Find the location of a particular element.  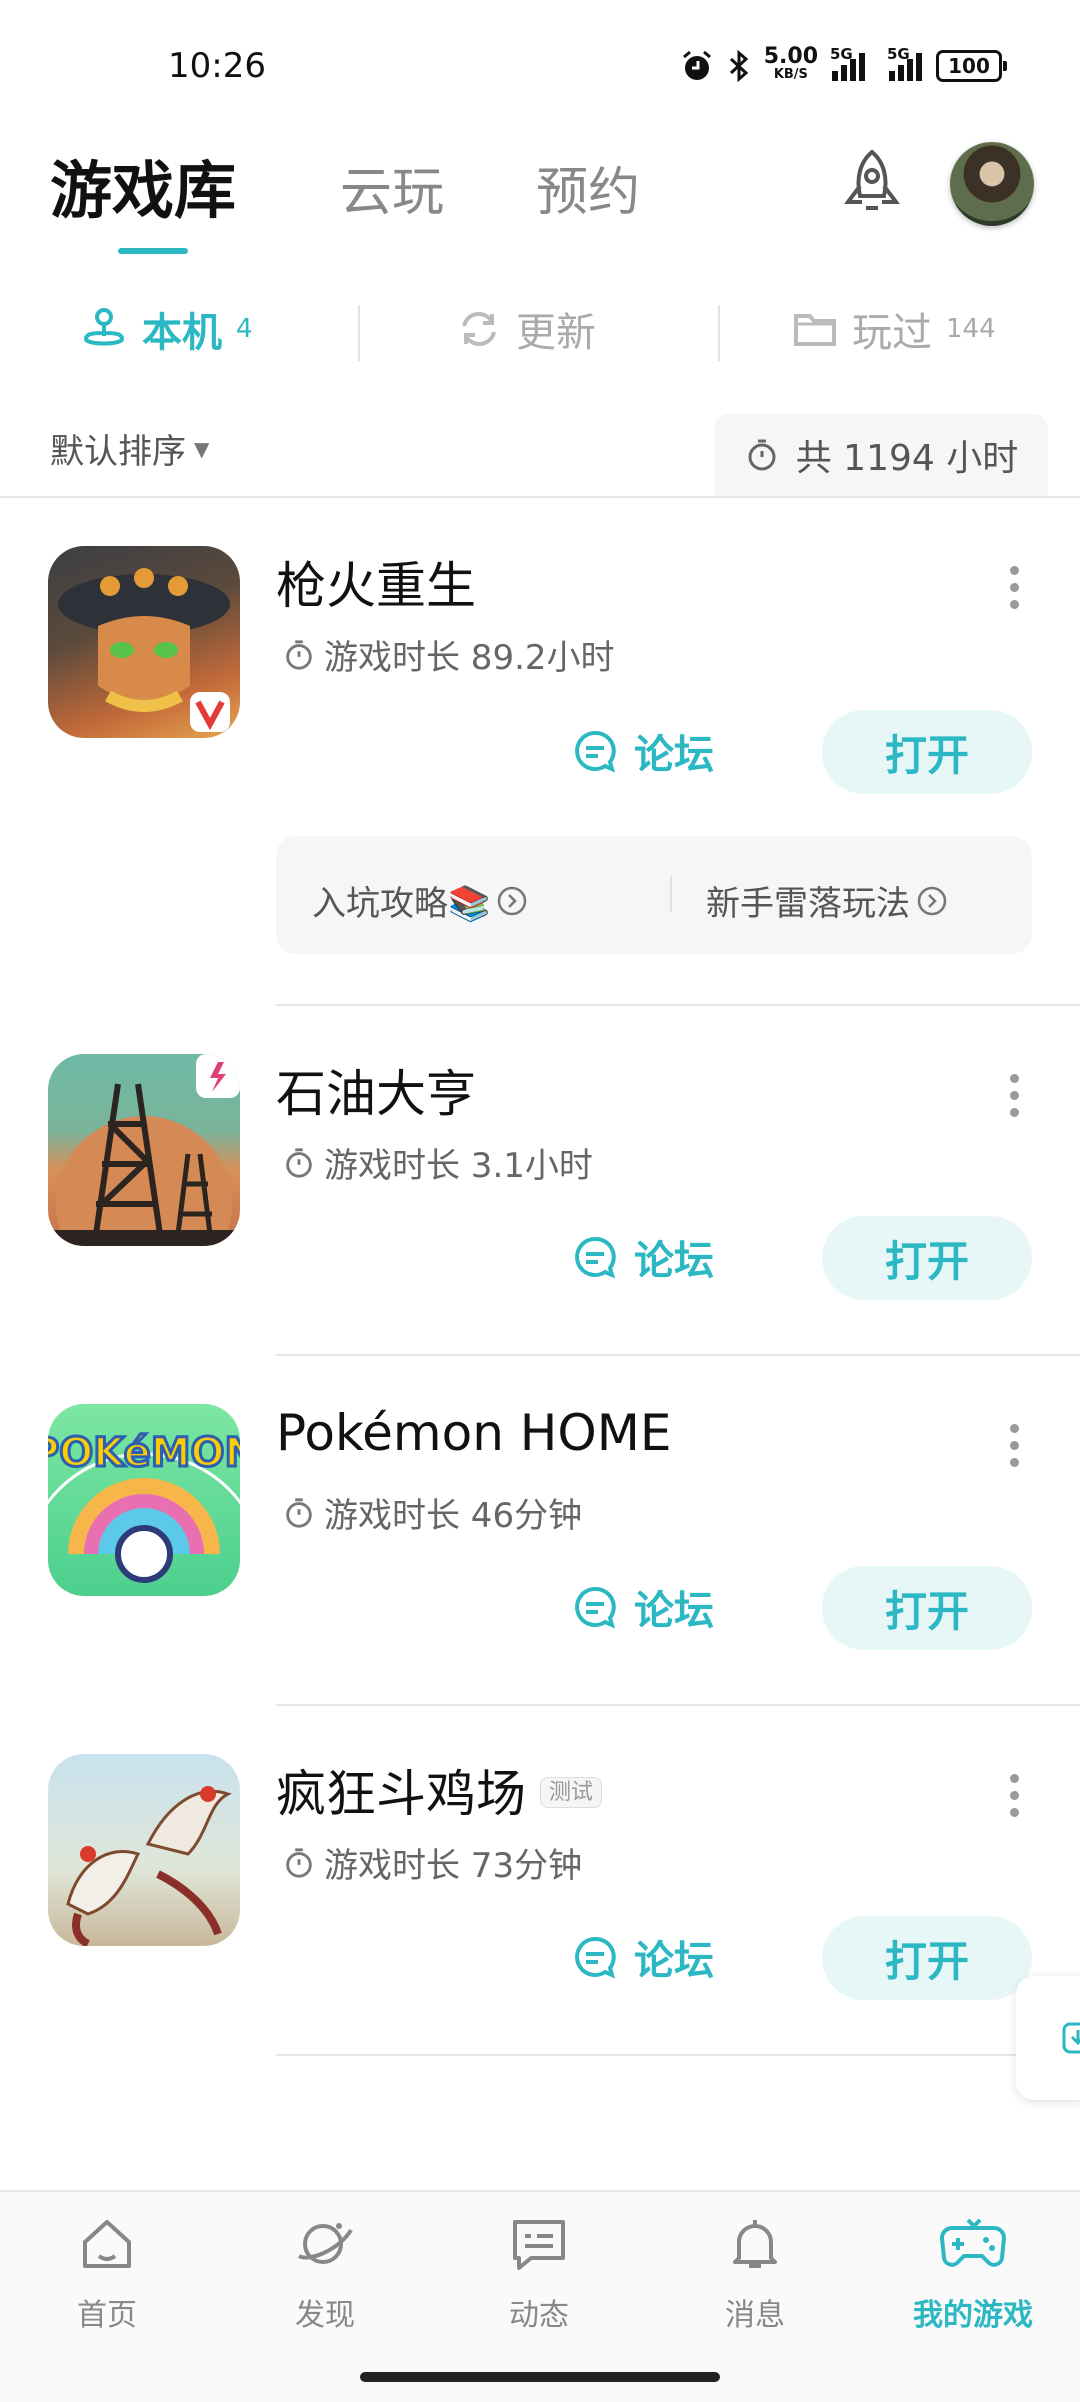

battery-icon: 100 is located at coordinates (971, 66).